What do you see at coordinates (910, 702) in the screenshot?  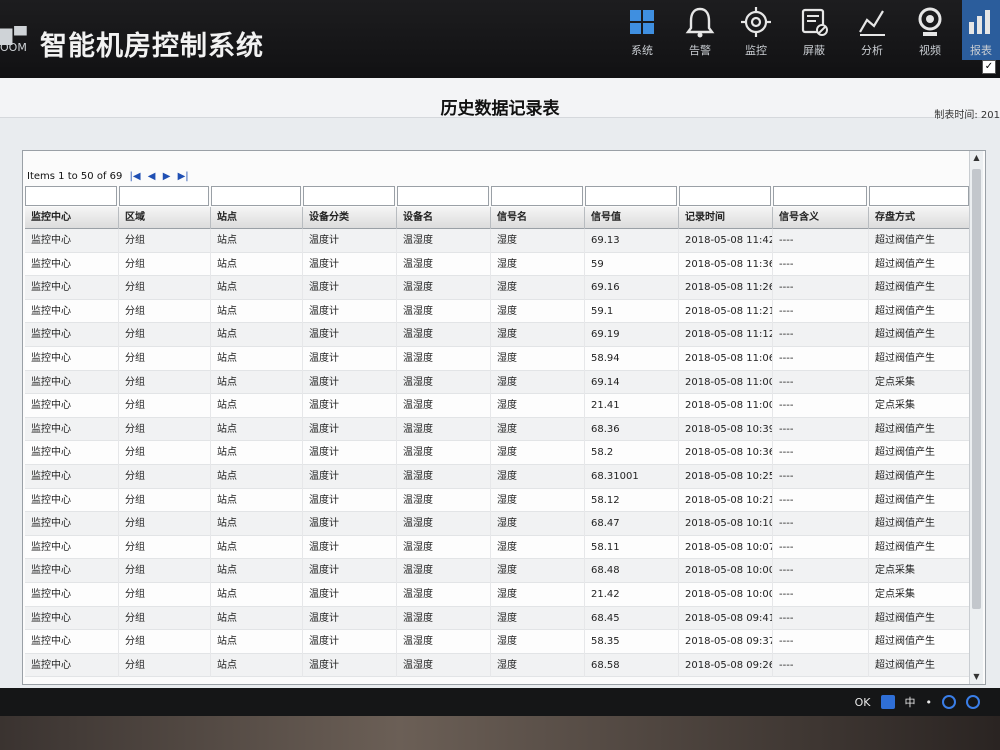 I see `input-method-indicator: 中` at bounding box center [910, 702].